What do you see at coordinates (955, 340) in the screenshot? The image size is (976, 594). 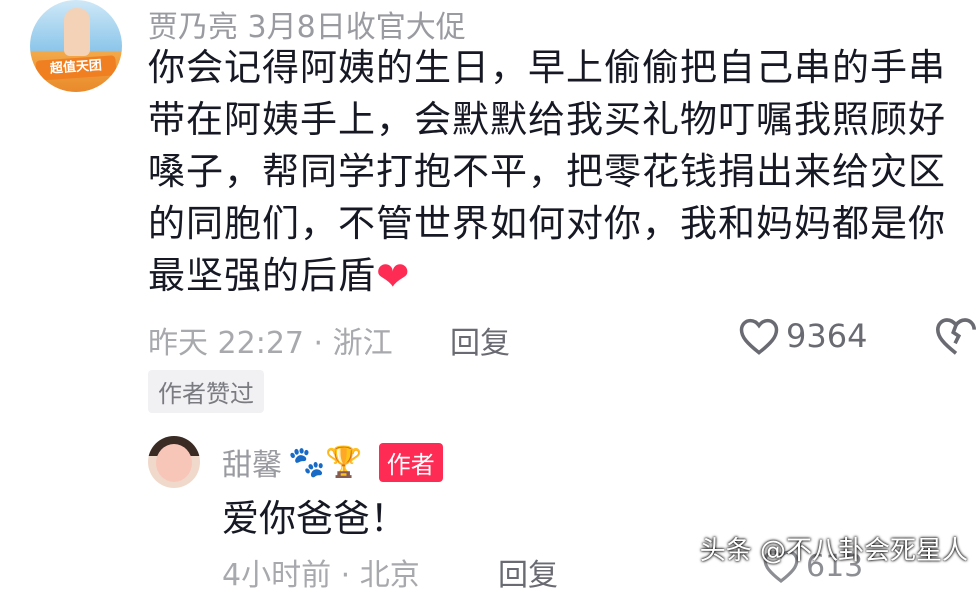 I see `broken-heart-icon` at bounding box center [955, 340].